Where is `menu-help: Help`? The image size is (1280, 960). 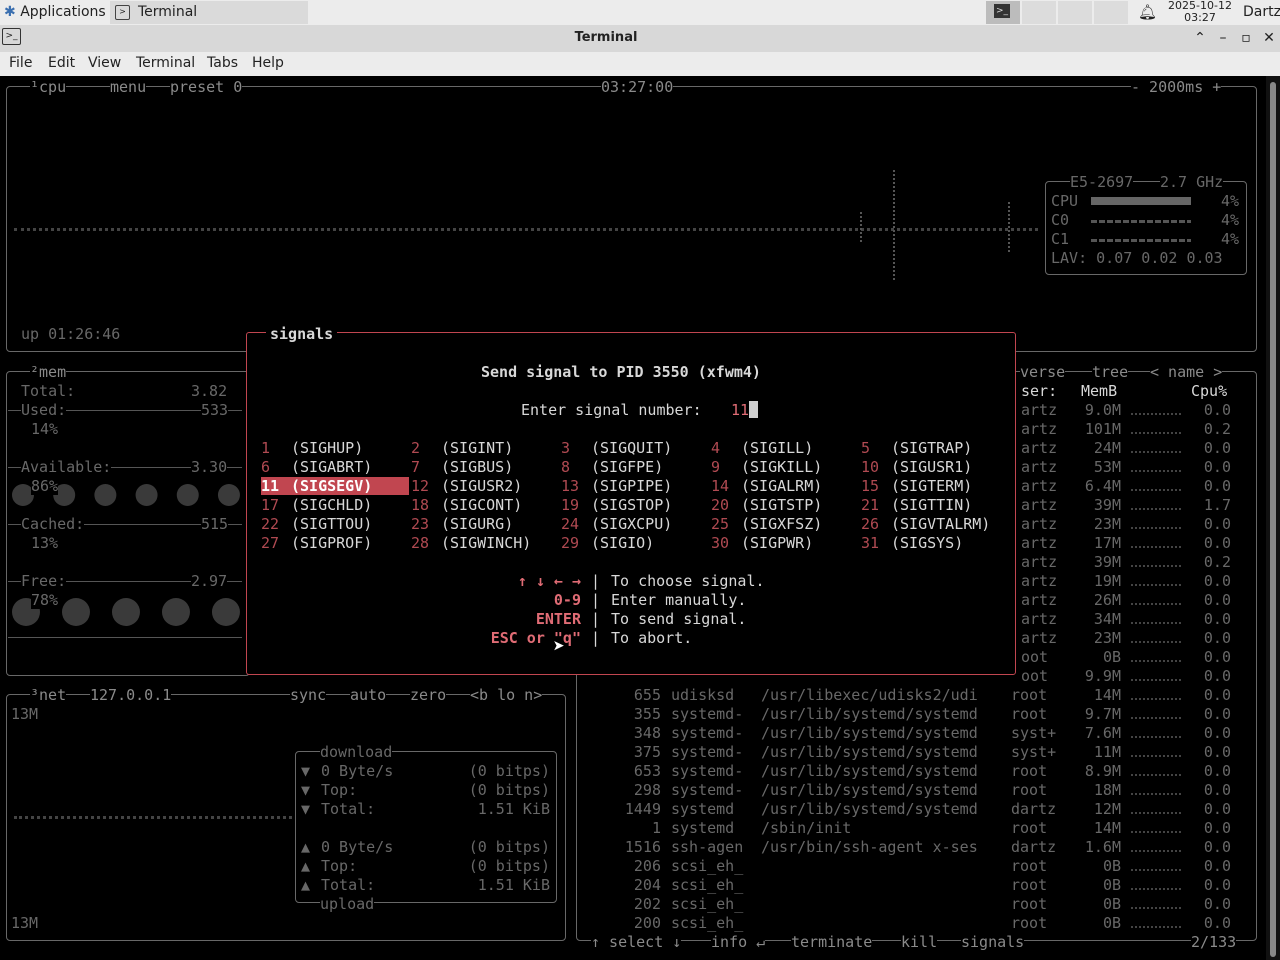 menu-help: Help is located at coordinates (268, 63).